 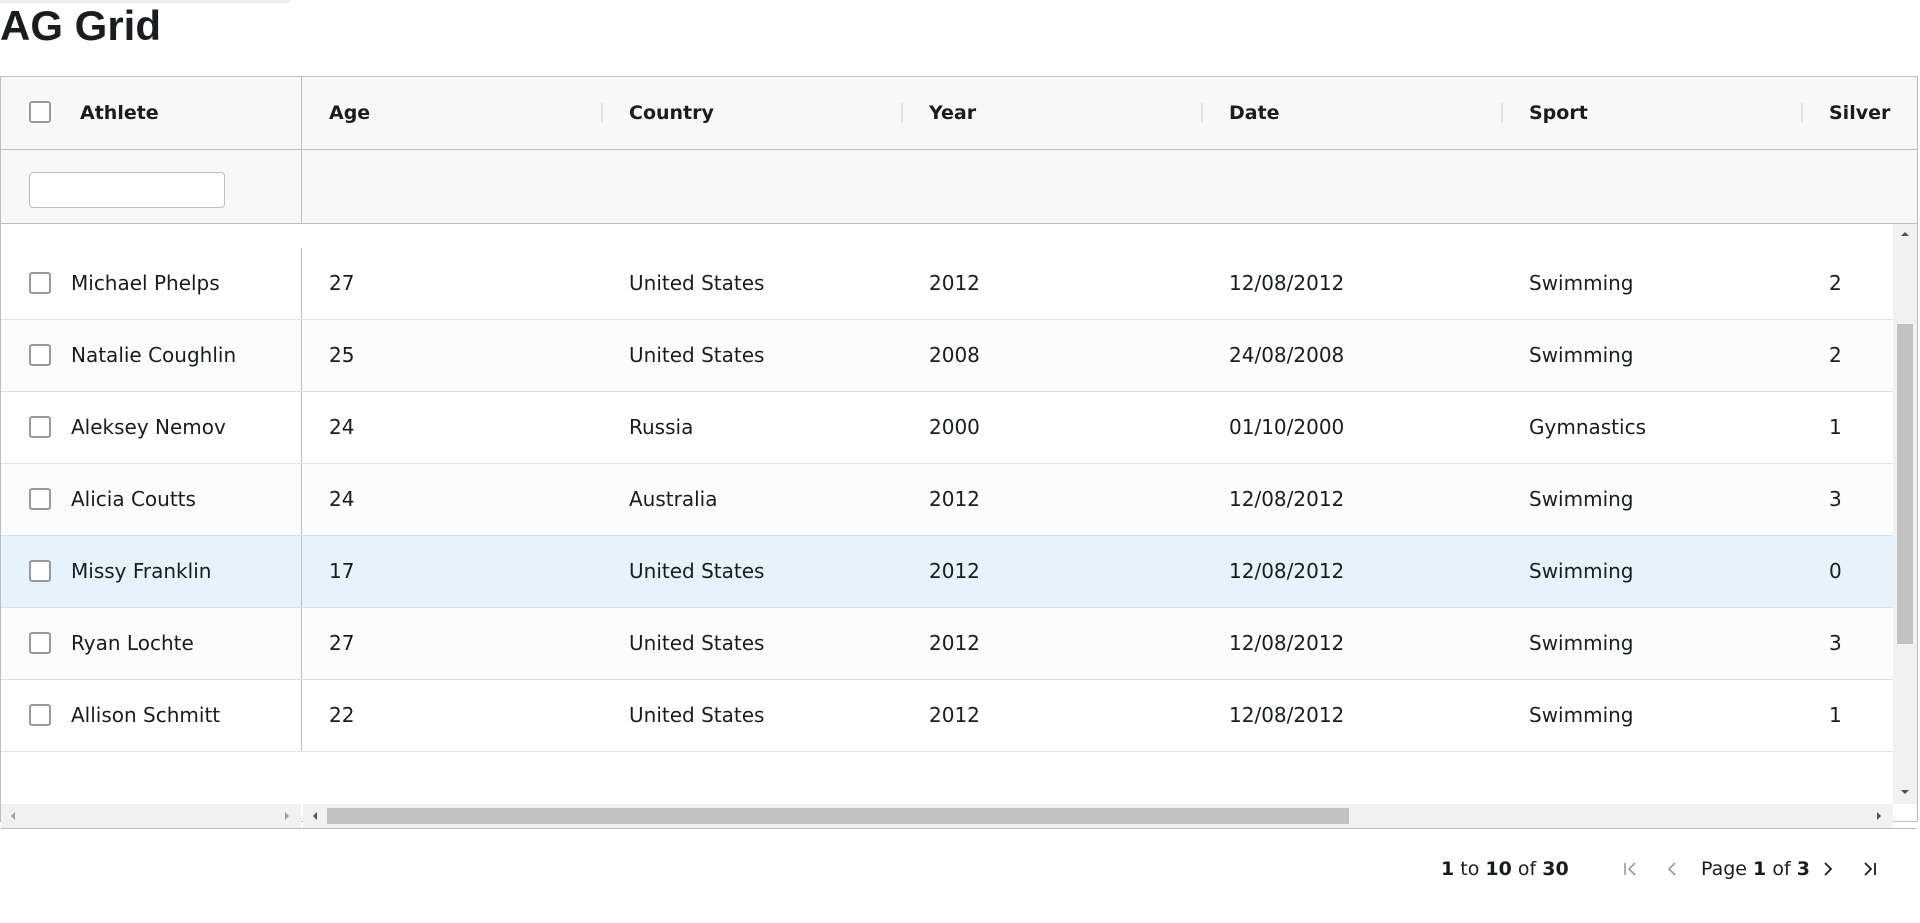 What do you see at coordinates (1859, 113) in the screenshot?
I see `column-header-silver: Silver` at bounding box center [1859, 113].